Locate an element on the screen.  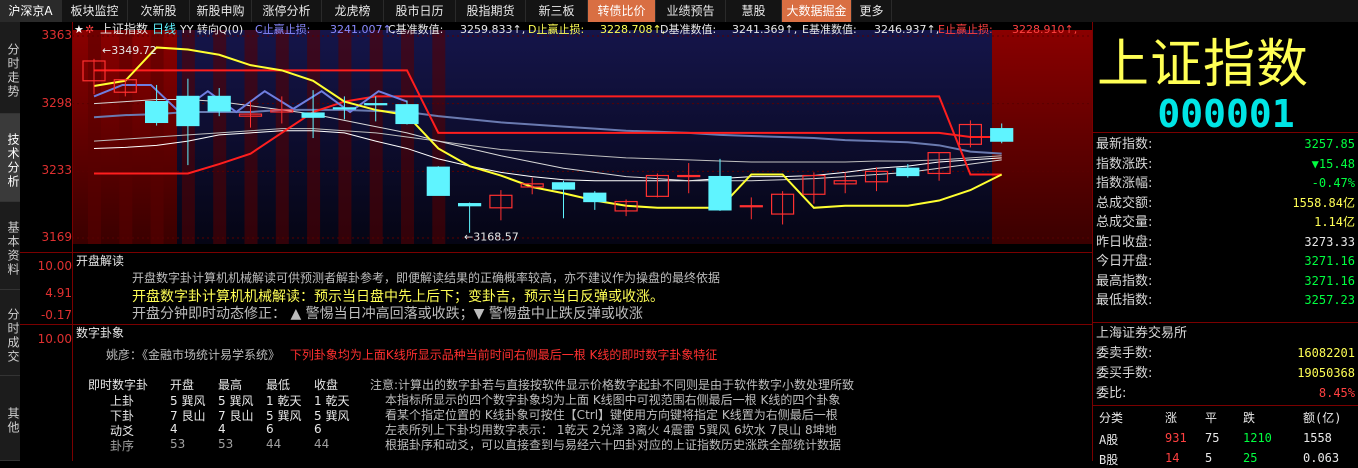
breadth-header: 额(亿) is located at coordinates (1322, 418).